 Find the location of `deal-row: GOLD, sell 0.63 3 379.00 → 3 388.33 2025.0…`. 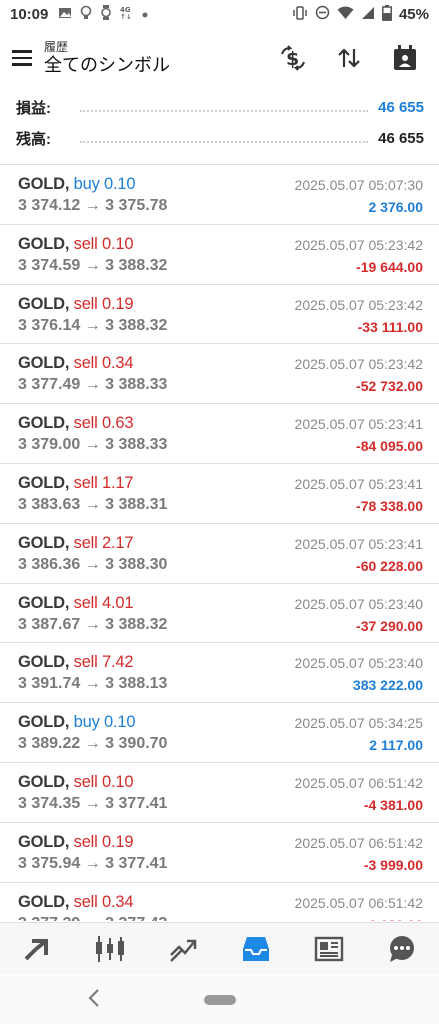

deal-row: GOLD, sell 0.63 3 379.00 → 3 388.33 2025.0… is located at coordinates (219, 434).